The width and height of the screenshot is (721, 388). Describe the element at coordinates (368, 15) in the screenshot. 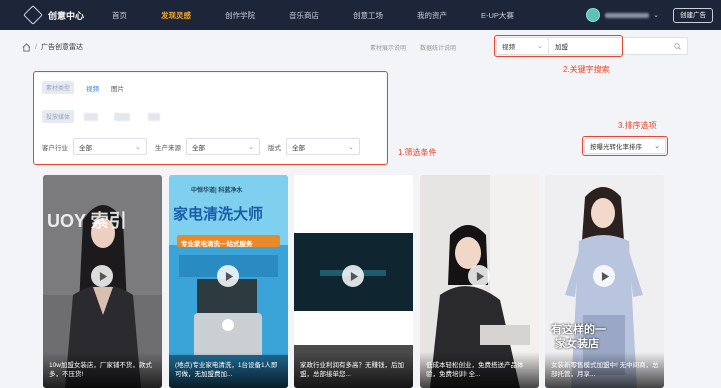

I see `nav-item-creative-workshop: 创意工场` at that location.